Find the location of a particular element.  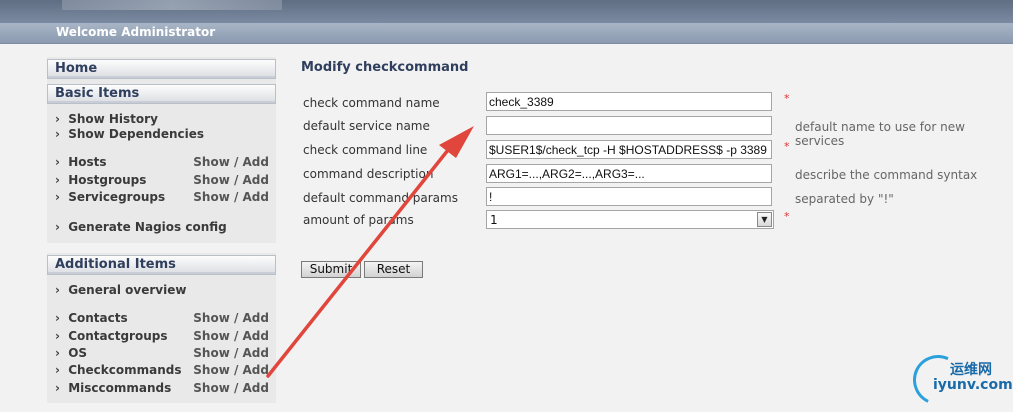

watermark-url: iyunv.com is located at coordinates (973, 385).